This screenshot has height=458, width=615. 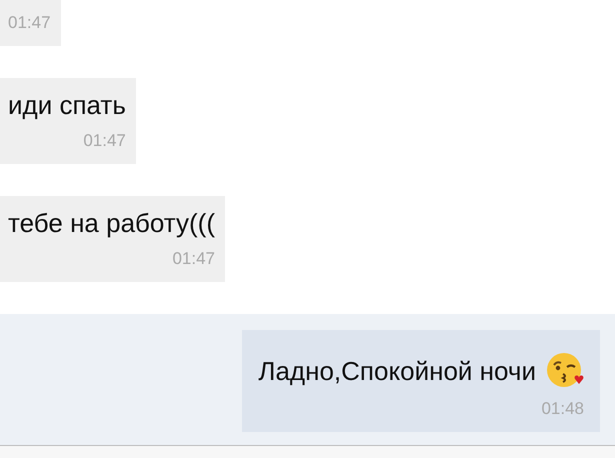 What do you see at coordinates (397, 371) in the screenshot?
I see `message-text: Ладно,Спокойной ночи` at bounding box center [397, 371].